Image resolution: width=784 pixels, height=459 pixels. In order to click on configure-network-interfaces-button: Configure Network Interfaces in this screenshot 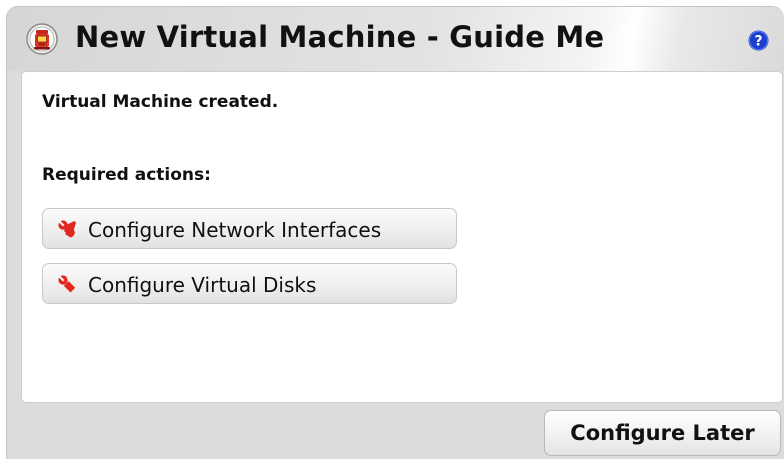, I will do `click(249, 228)`.